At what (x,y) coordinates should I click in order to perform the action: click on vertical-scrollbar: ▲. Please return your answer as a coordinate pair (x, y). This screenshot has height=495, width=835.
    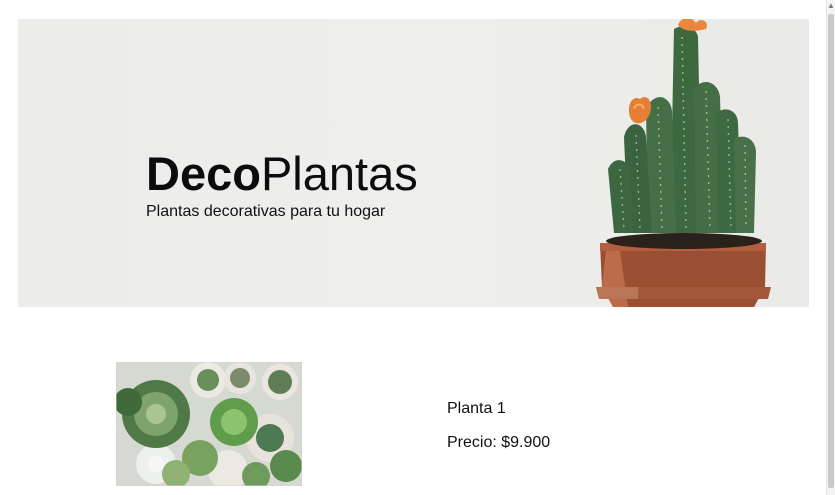
    Looking at the image, I should click on (830, 247).